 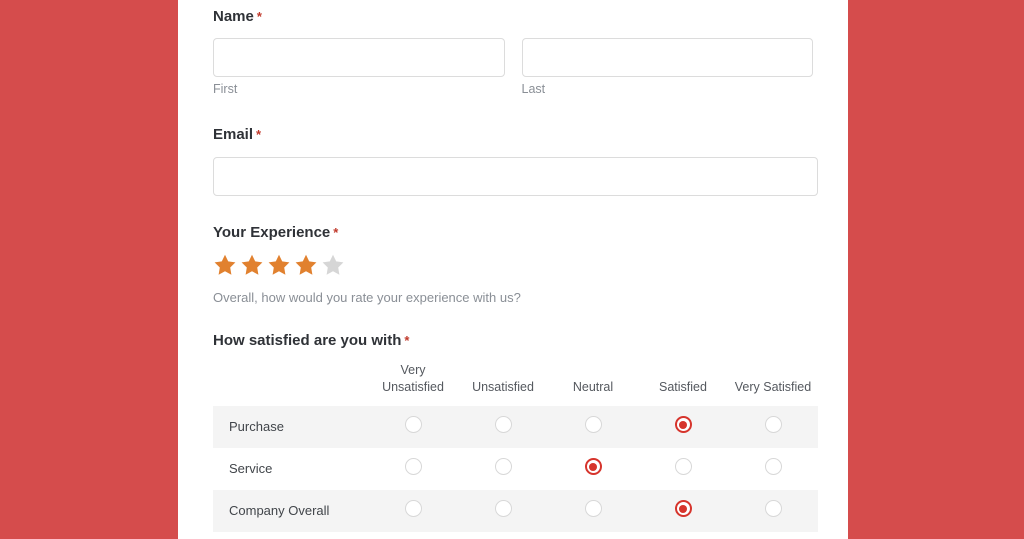 What do you see at coordinates (359, 57) in the screenshot?
I see `first-name-input` at bounding box center [359, 57].